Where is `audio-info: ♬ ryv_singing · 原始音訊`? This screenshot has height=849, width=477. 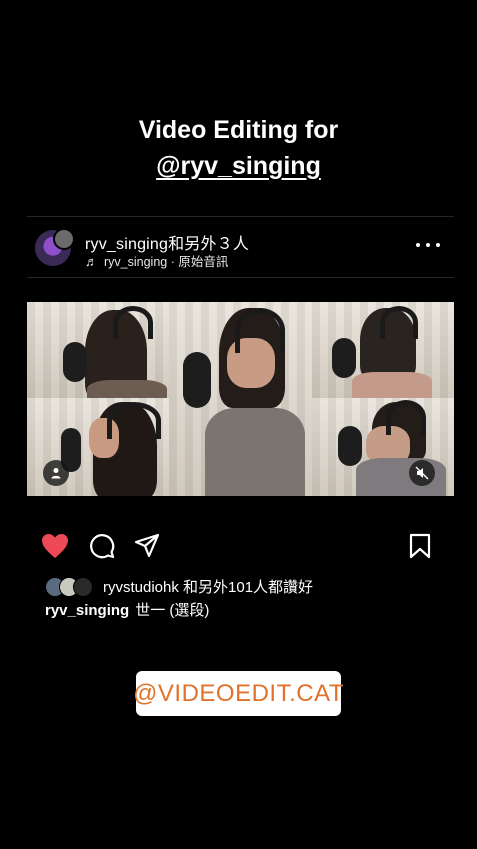 audio-info: ♬ ryv_singing · 原始音訊 is located at coordinates (156, 260).